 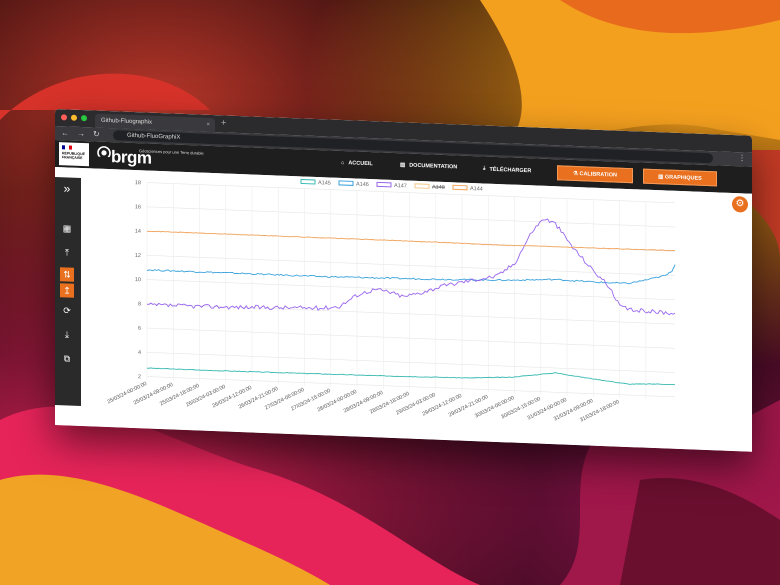 What do you see at coordinates (138, 183) in the screenshot?
I see `y-tick-label: 18` at bounding box center [138, 183].